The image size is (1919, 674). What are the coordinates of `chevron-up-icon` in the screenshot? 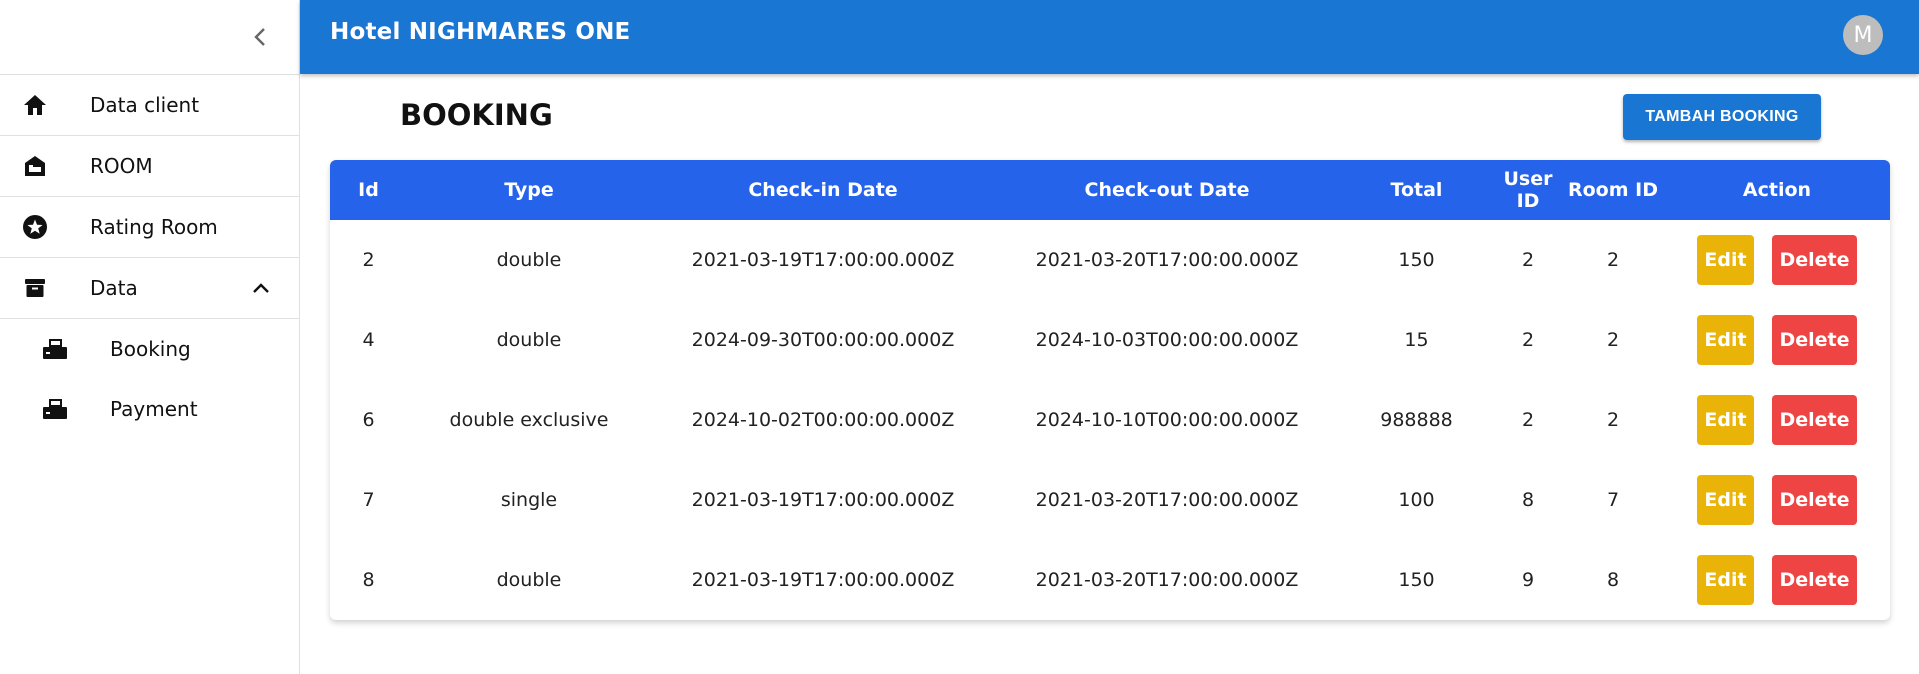 It's located at (261, 288).